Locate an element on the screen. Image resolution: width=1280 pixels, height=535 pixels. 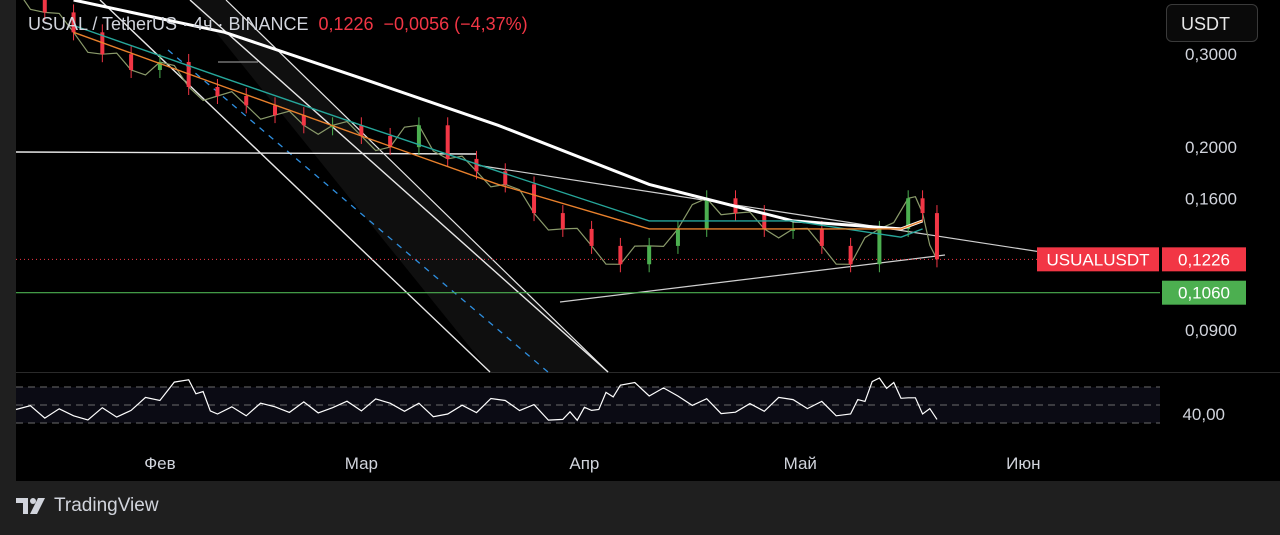
price-change: −0,0056 (−4,37%) is located at coordinates (455, 24).